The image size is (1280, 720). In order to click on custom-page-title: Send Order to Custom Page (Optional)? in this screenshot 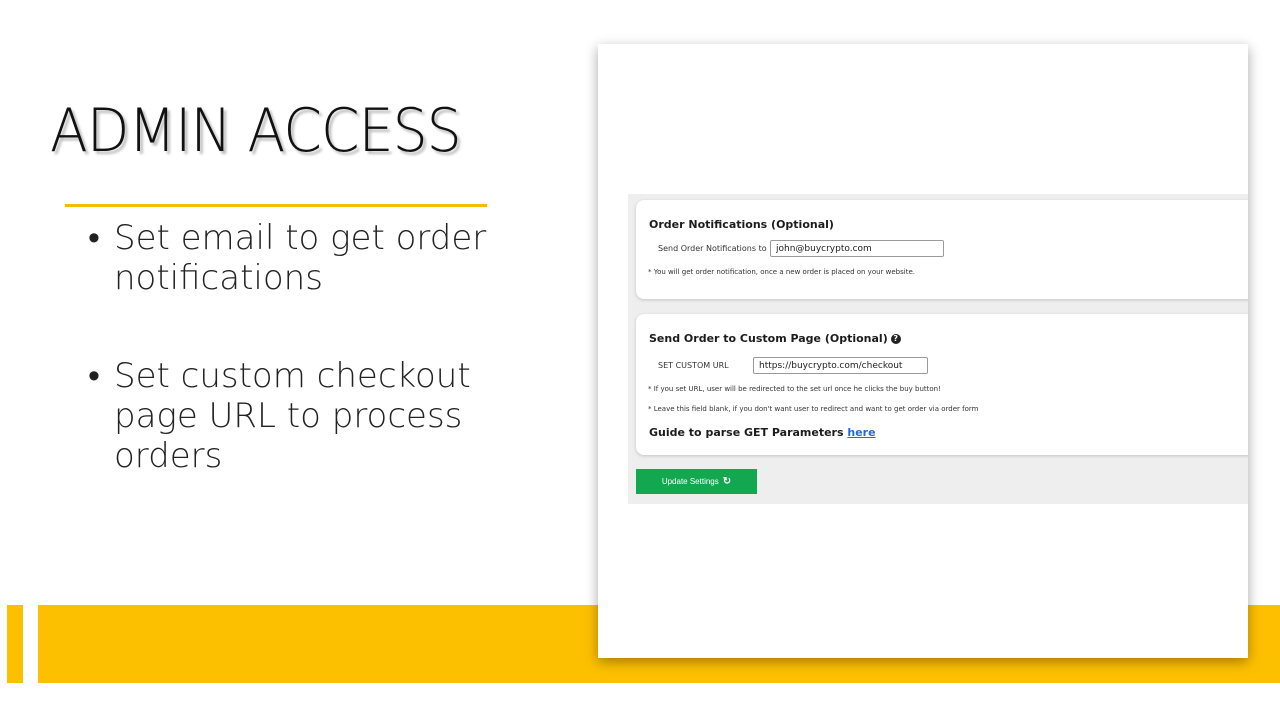, I will do `click(775, 338)`.